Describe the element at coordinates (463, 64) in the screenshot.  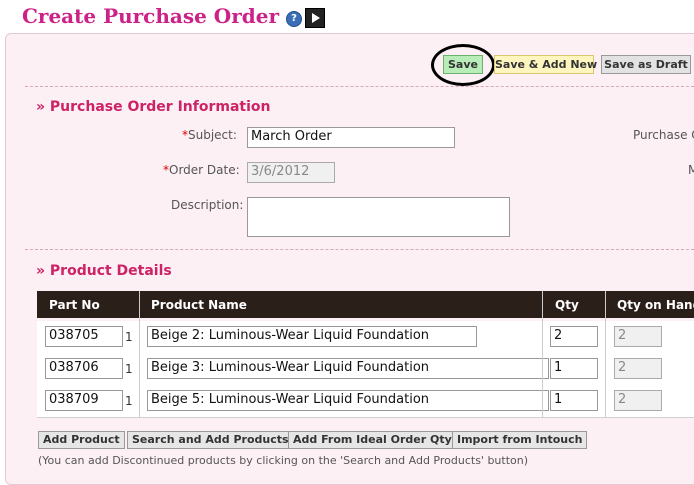
I see `save-button: Save` at that location.